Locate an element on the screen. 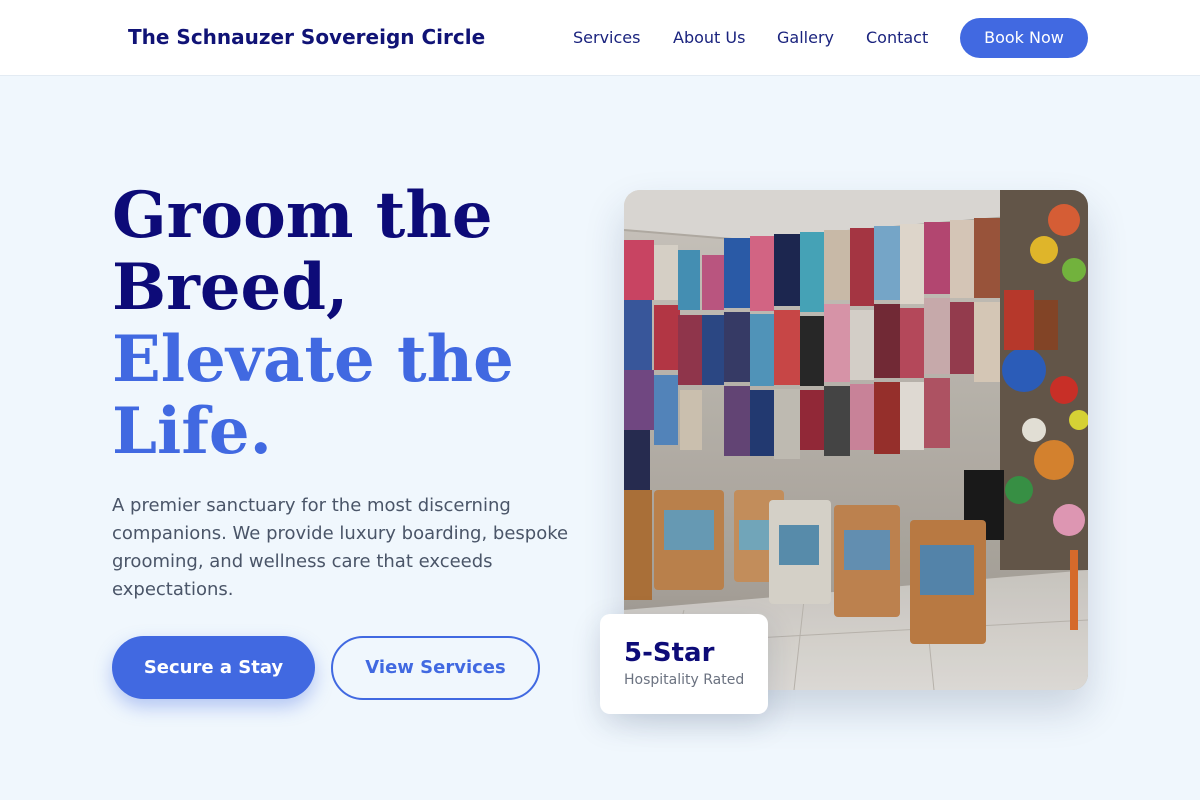 This screenshot has height=800, width=1200. view-services-button: View Services is located at coordinates (435, 668).